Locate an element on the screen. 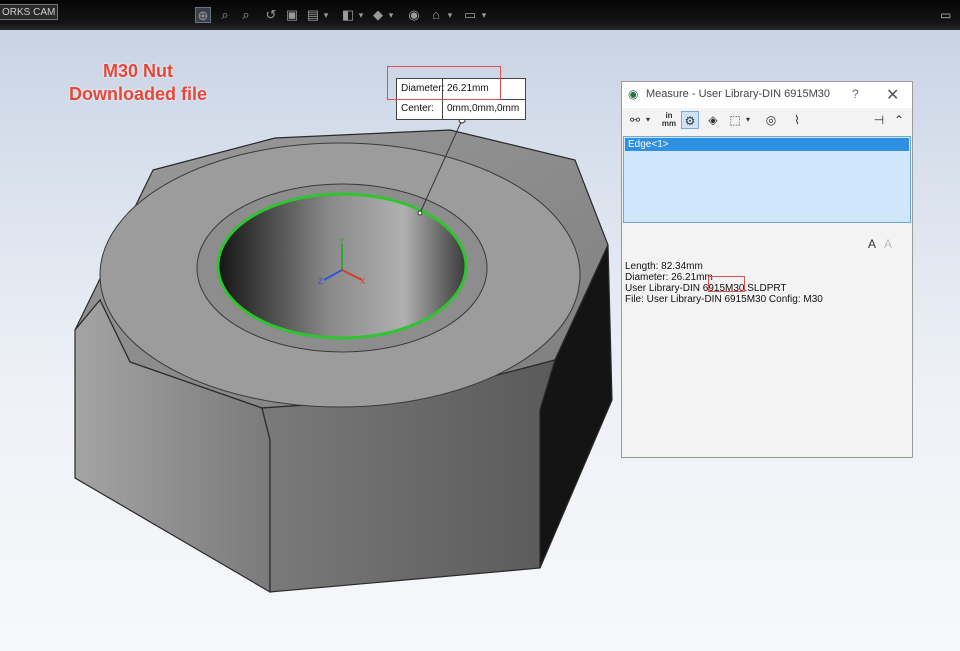  svg-text: Z is located at coordinates (320, 281).